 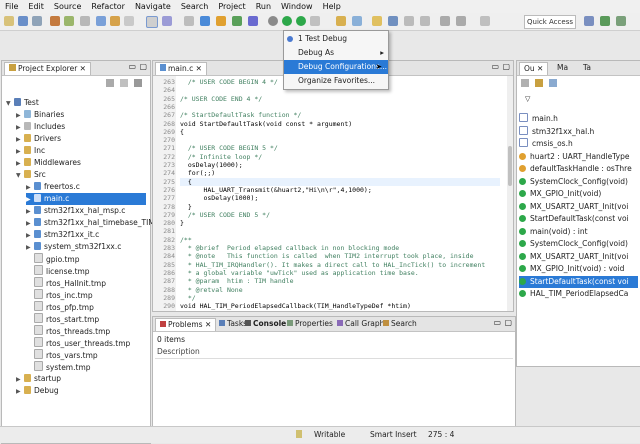 What do you see at coordinates (31, 175) in the screenshot?
I see `tree-item: ▼ Src` at bounding box center [31, 175].